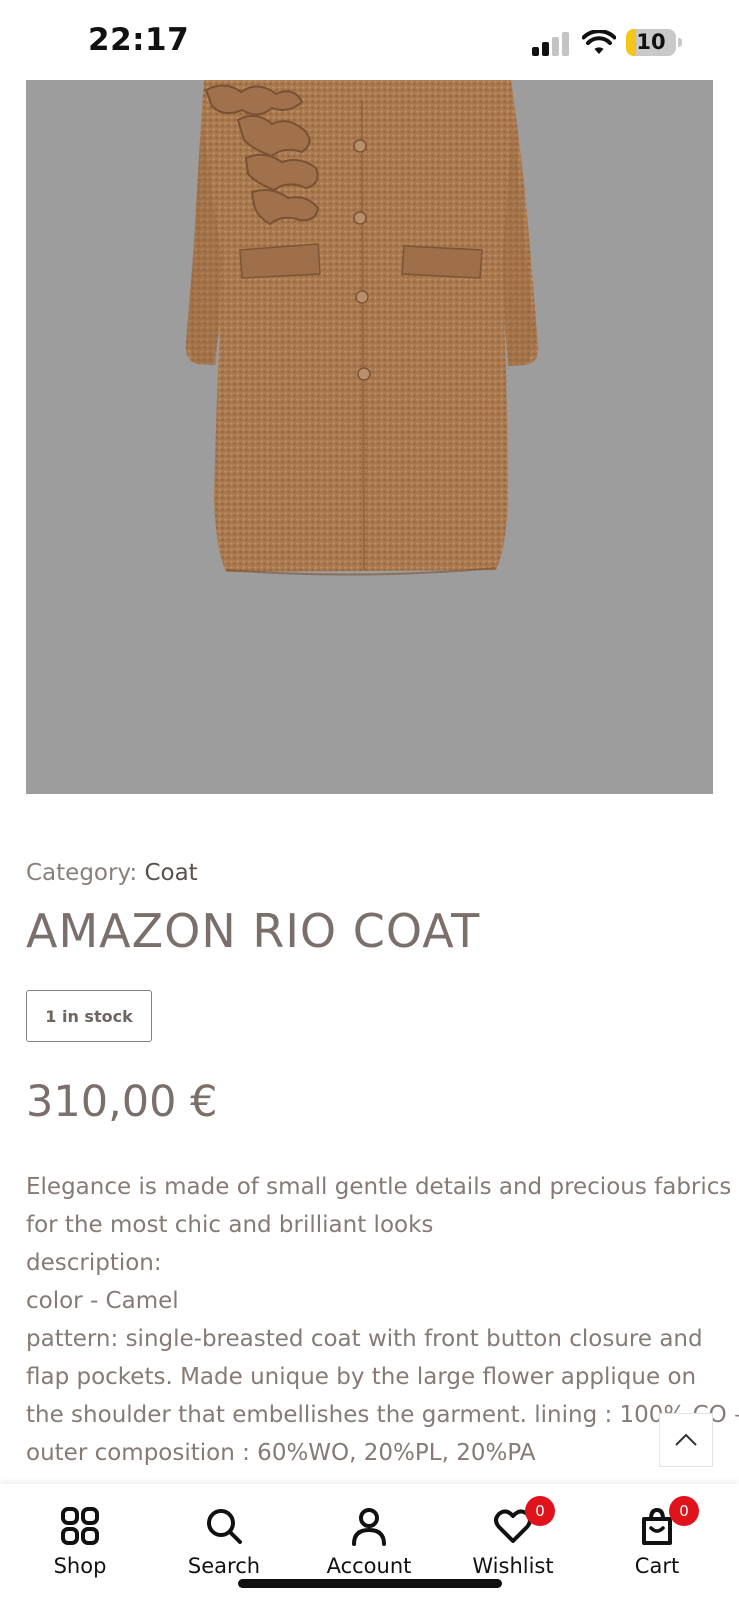  I want to click on chevron-up-icon, so click(686, 1439).